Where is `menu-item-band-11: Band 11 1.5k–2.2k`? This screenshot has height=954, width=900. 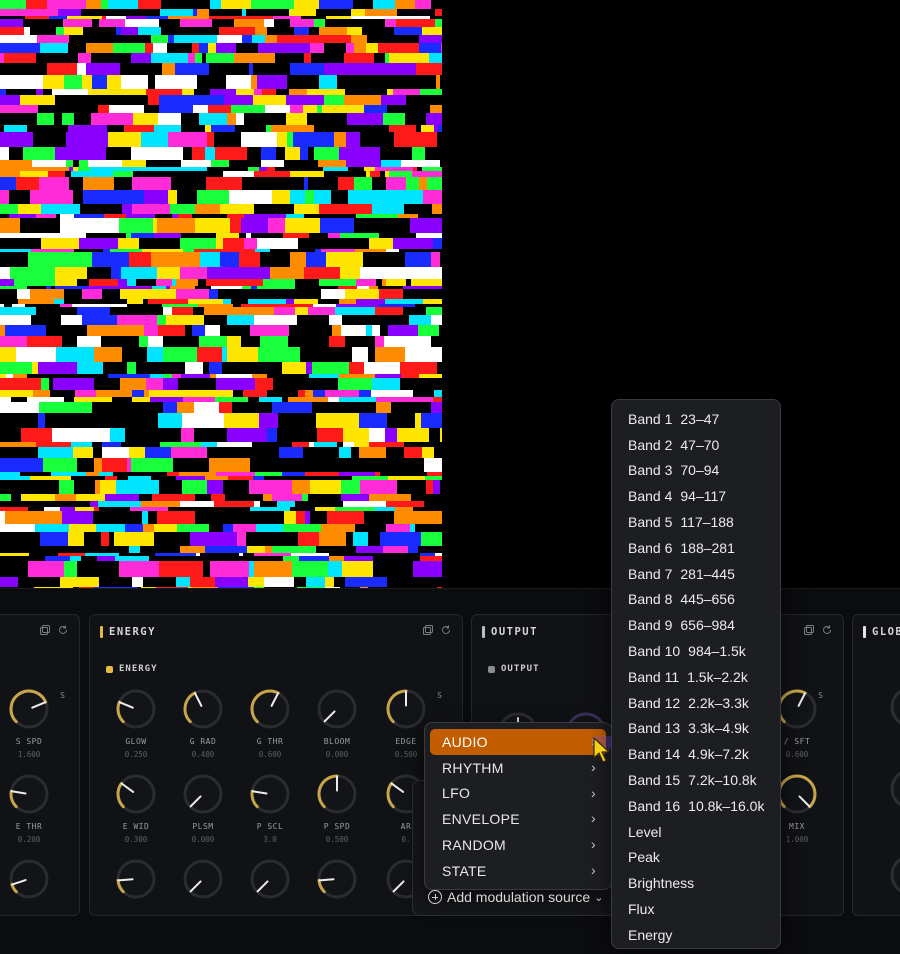 menu-item-band-11: Band 11 1.5k–2.2k is located at coordinates (696, 677).